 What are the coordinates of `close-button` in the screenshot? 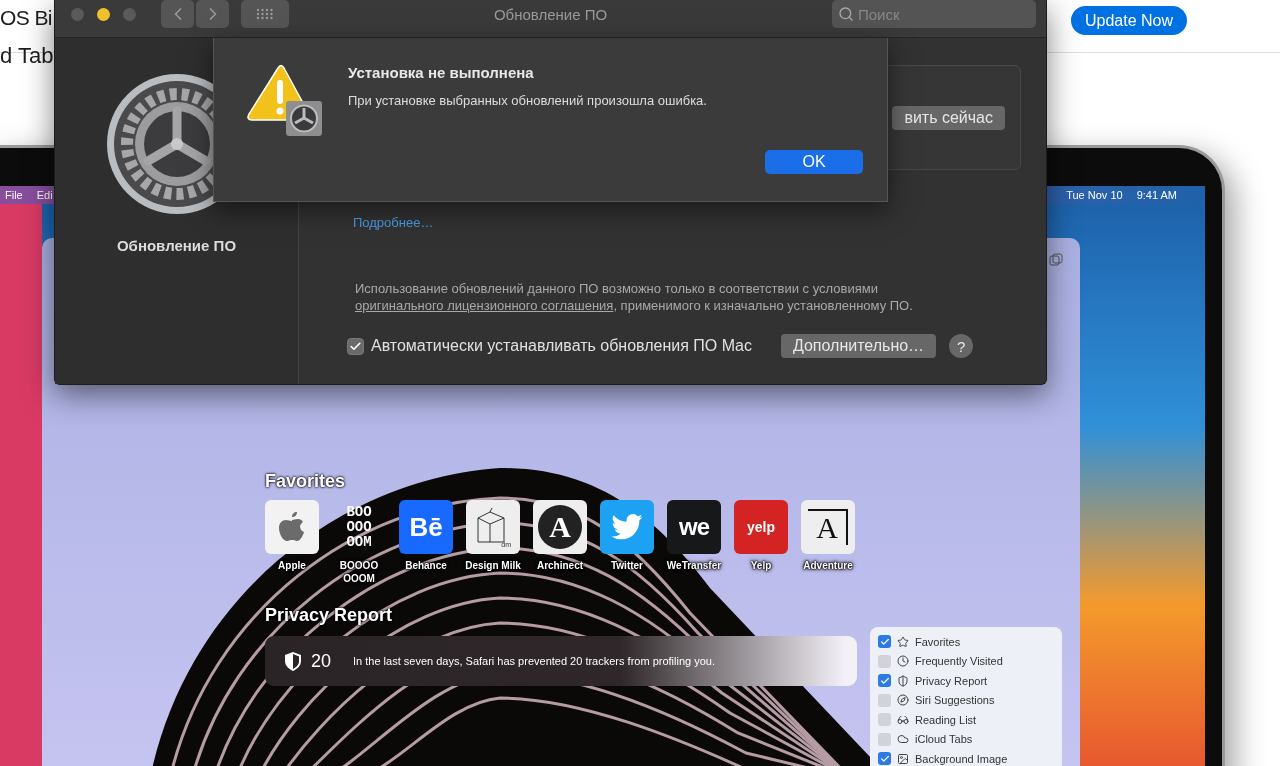 It's located at (77, 14).